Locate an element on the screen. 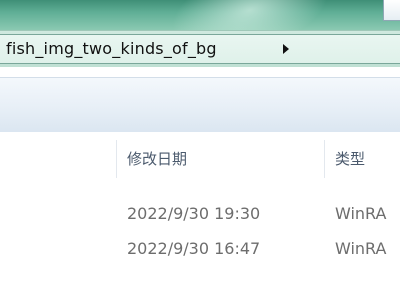  row-date-modified: 2022/9/30 16:47 is located at coordinates (194, 248).